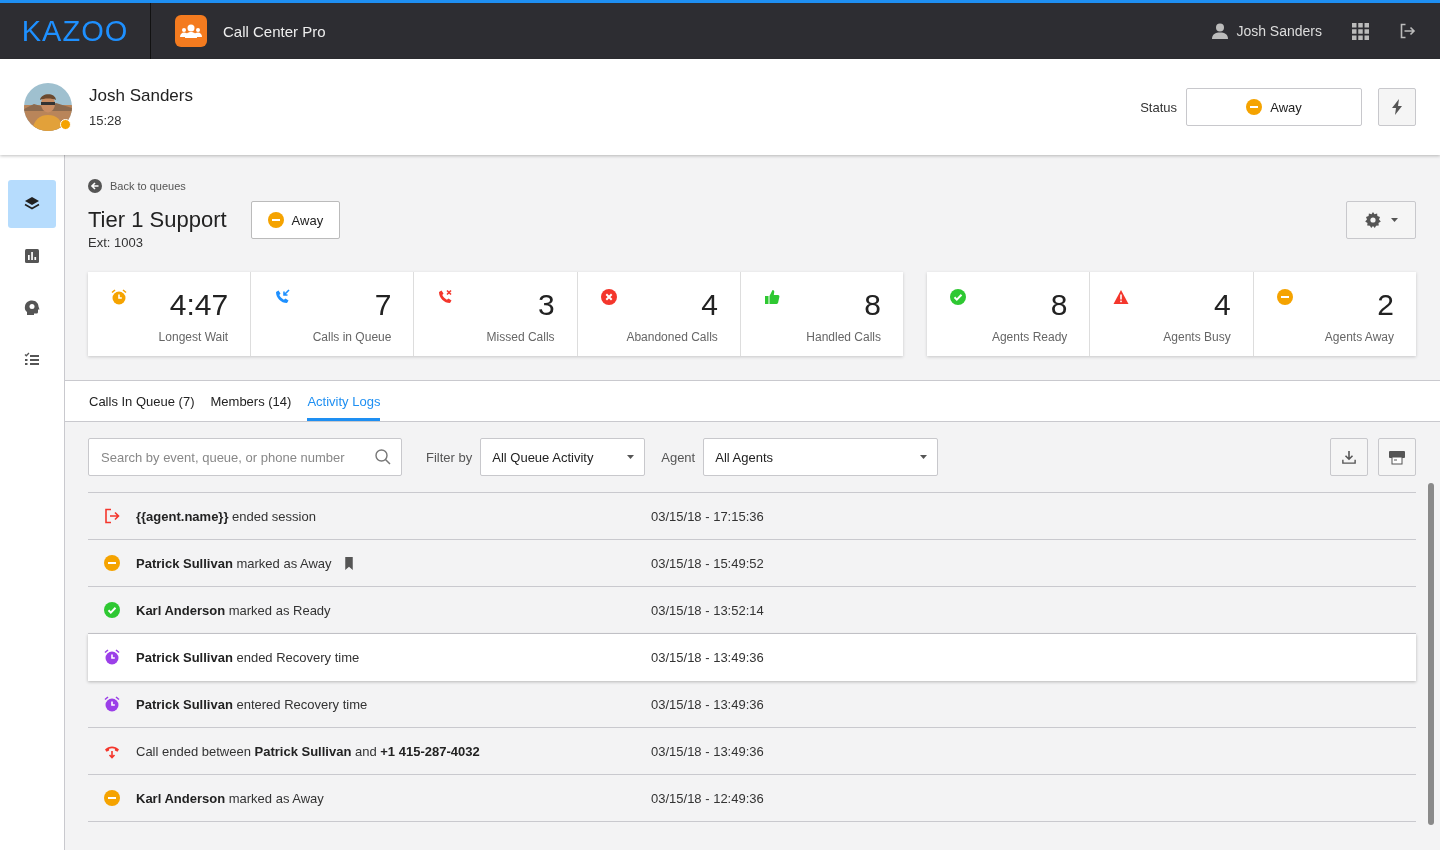 The height and width of the screenshot is (850, 1440). I want to click on back-arrow-icon, so click(95, 186).